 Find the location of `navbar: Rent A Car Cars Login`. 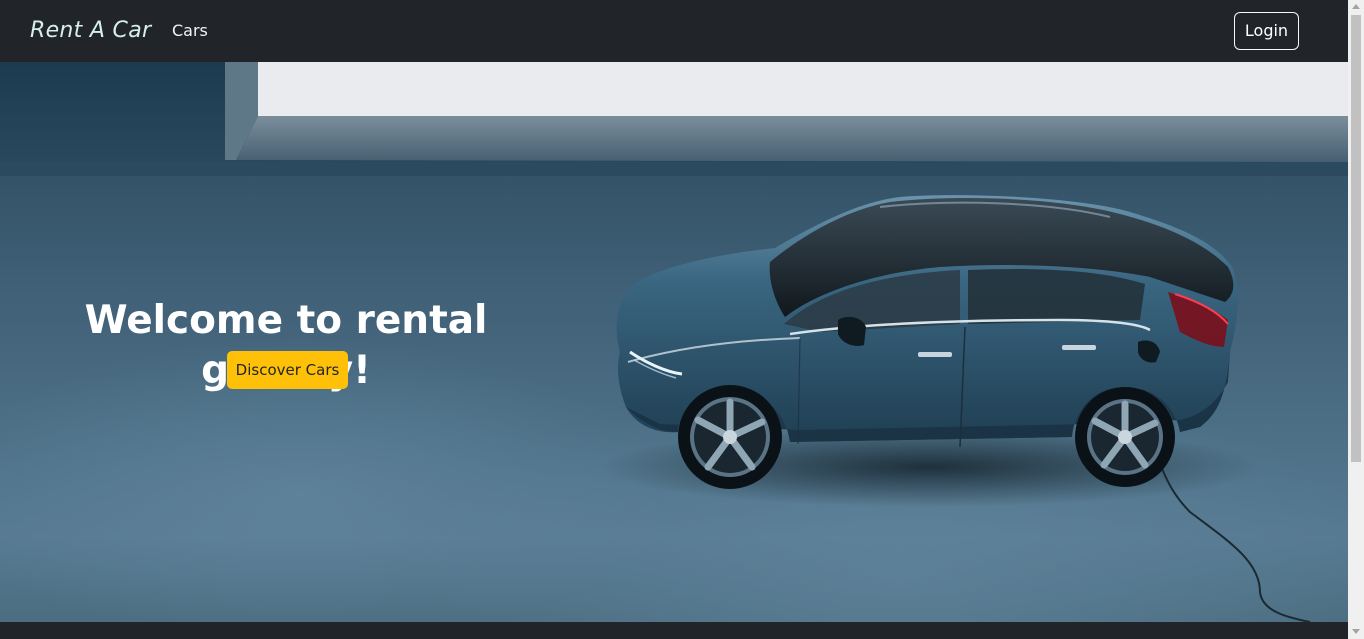

navbar: Rent A Car Cars Login is located at coordinates (674, 31).